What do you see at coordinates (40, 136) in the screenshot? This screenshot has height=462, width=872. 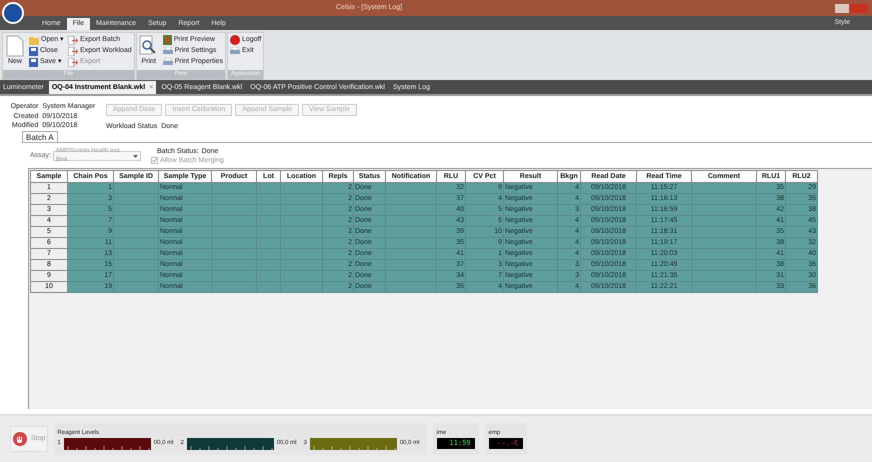 I see `batch-tab: Batch A` at bounding box center [40, 136].